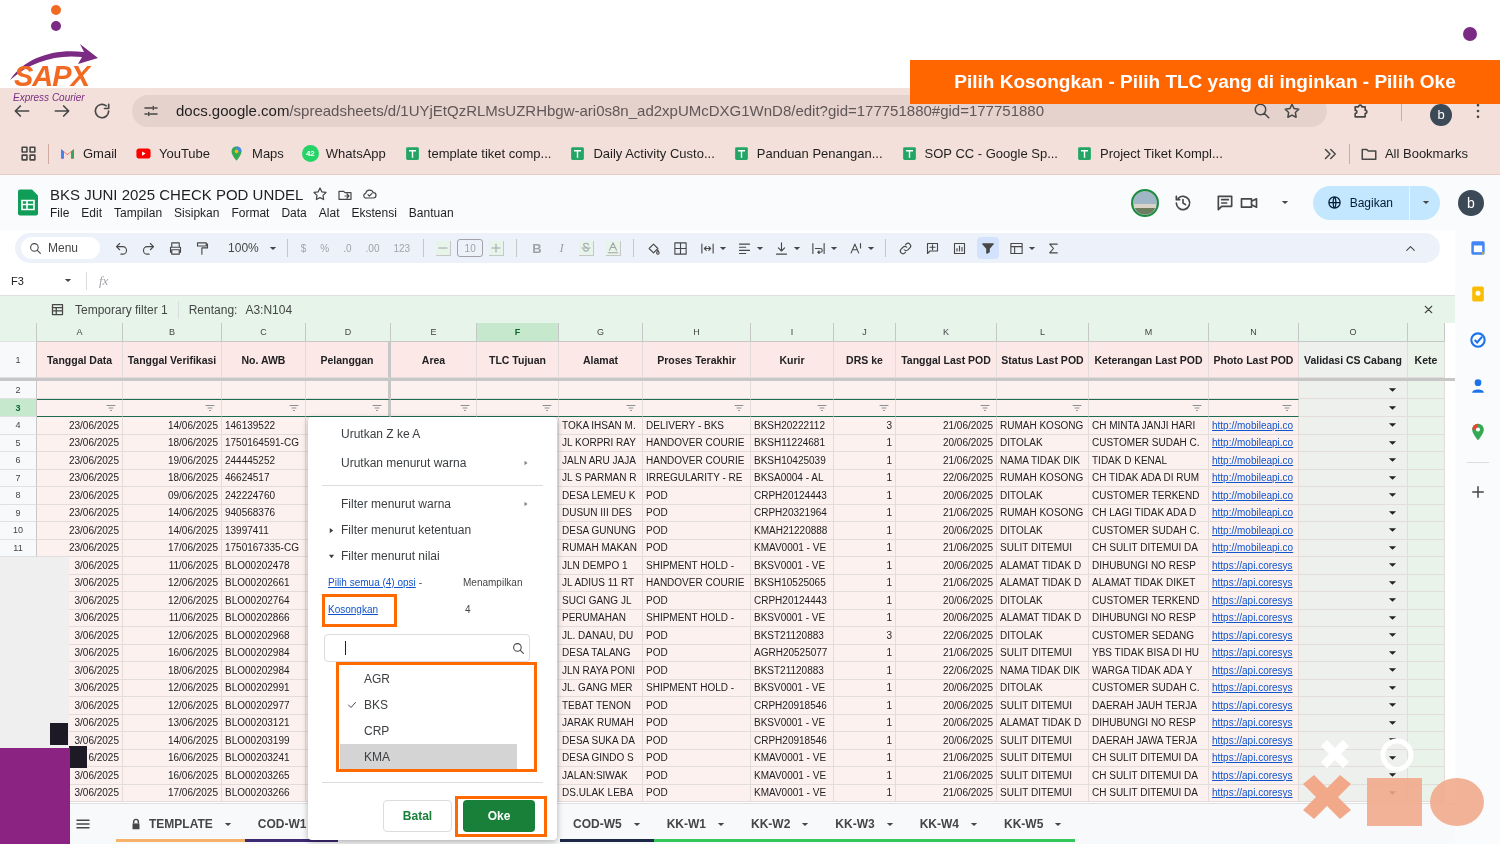  Describe the element at coordinates (432, 434) in the screenshot. I see `menu-item: Urutkan Z ke A` at that location.